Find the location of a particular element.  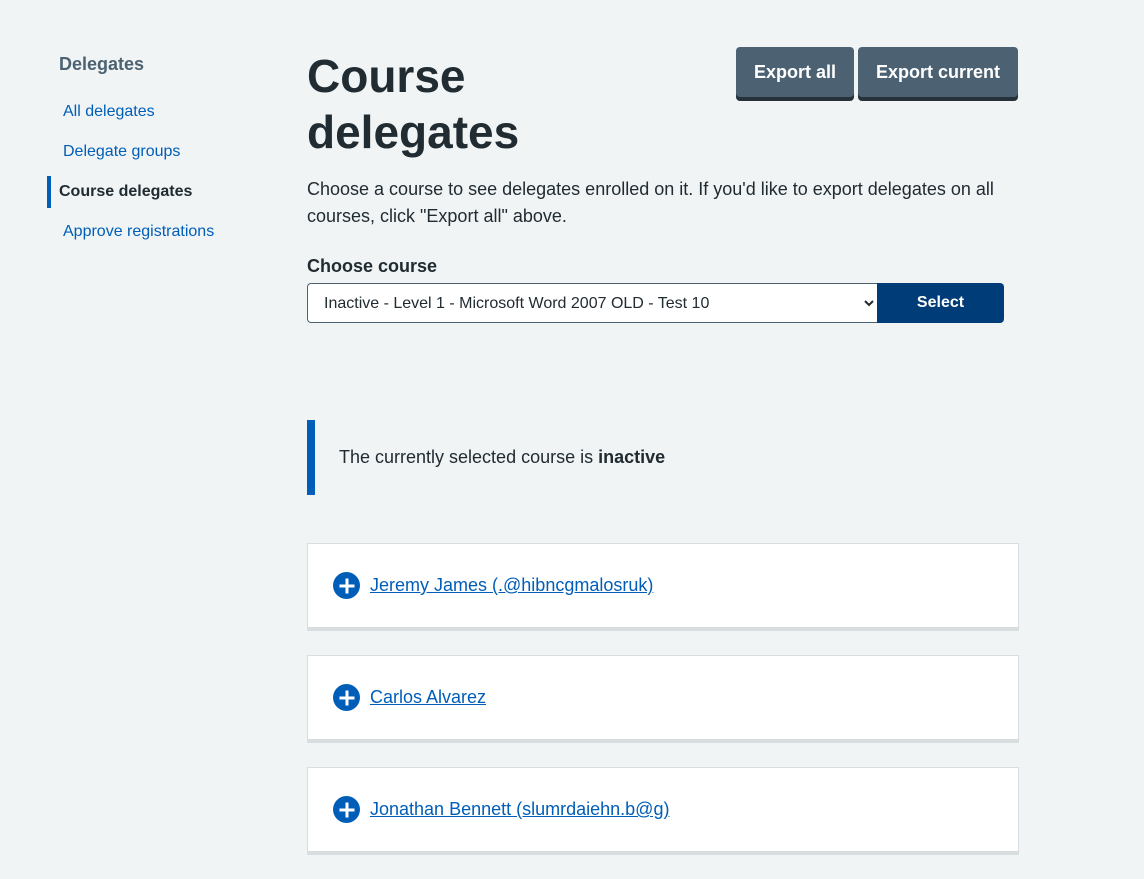

sidebar-item-label: Approve registrations is located at coordinates (138, 232).